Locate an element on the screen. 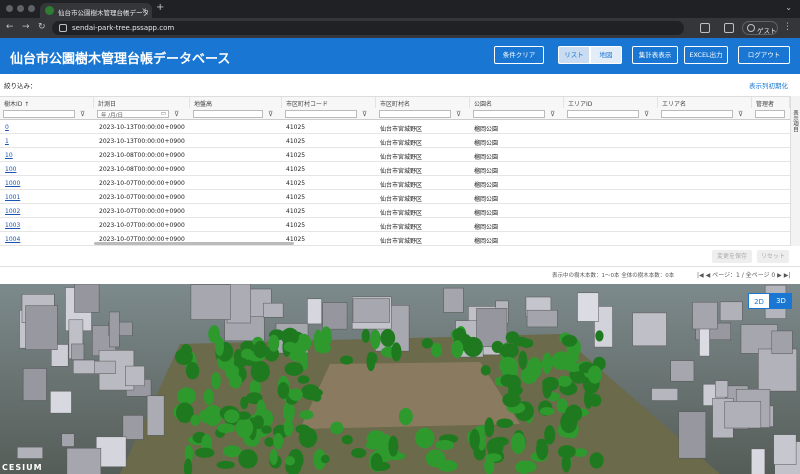 This screenshot has height=474, width=800. profile-button: ゲスト is located at coordinates (760, 28).